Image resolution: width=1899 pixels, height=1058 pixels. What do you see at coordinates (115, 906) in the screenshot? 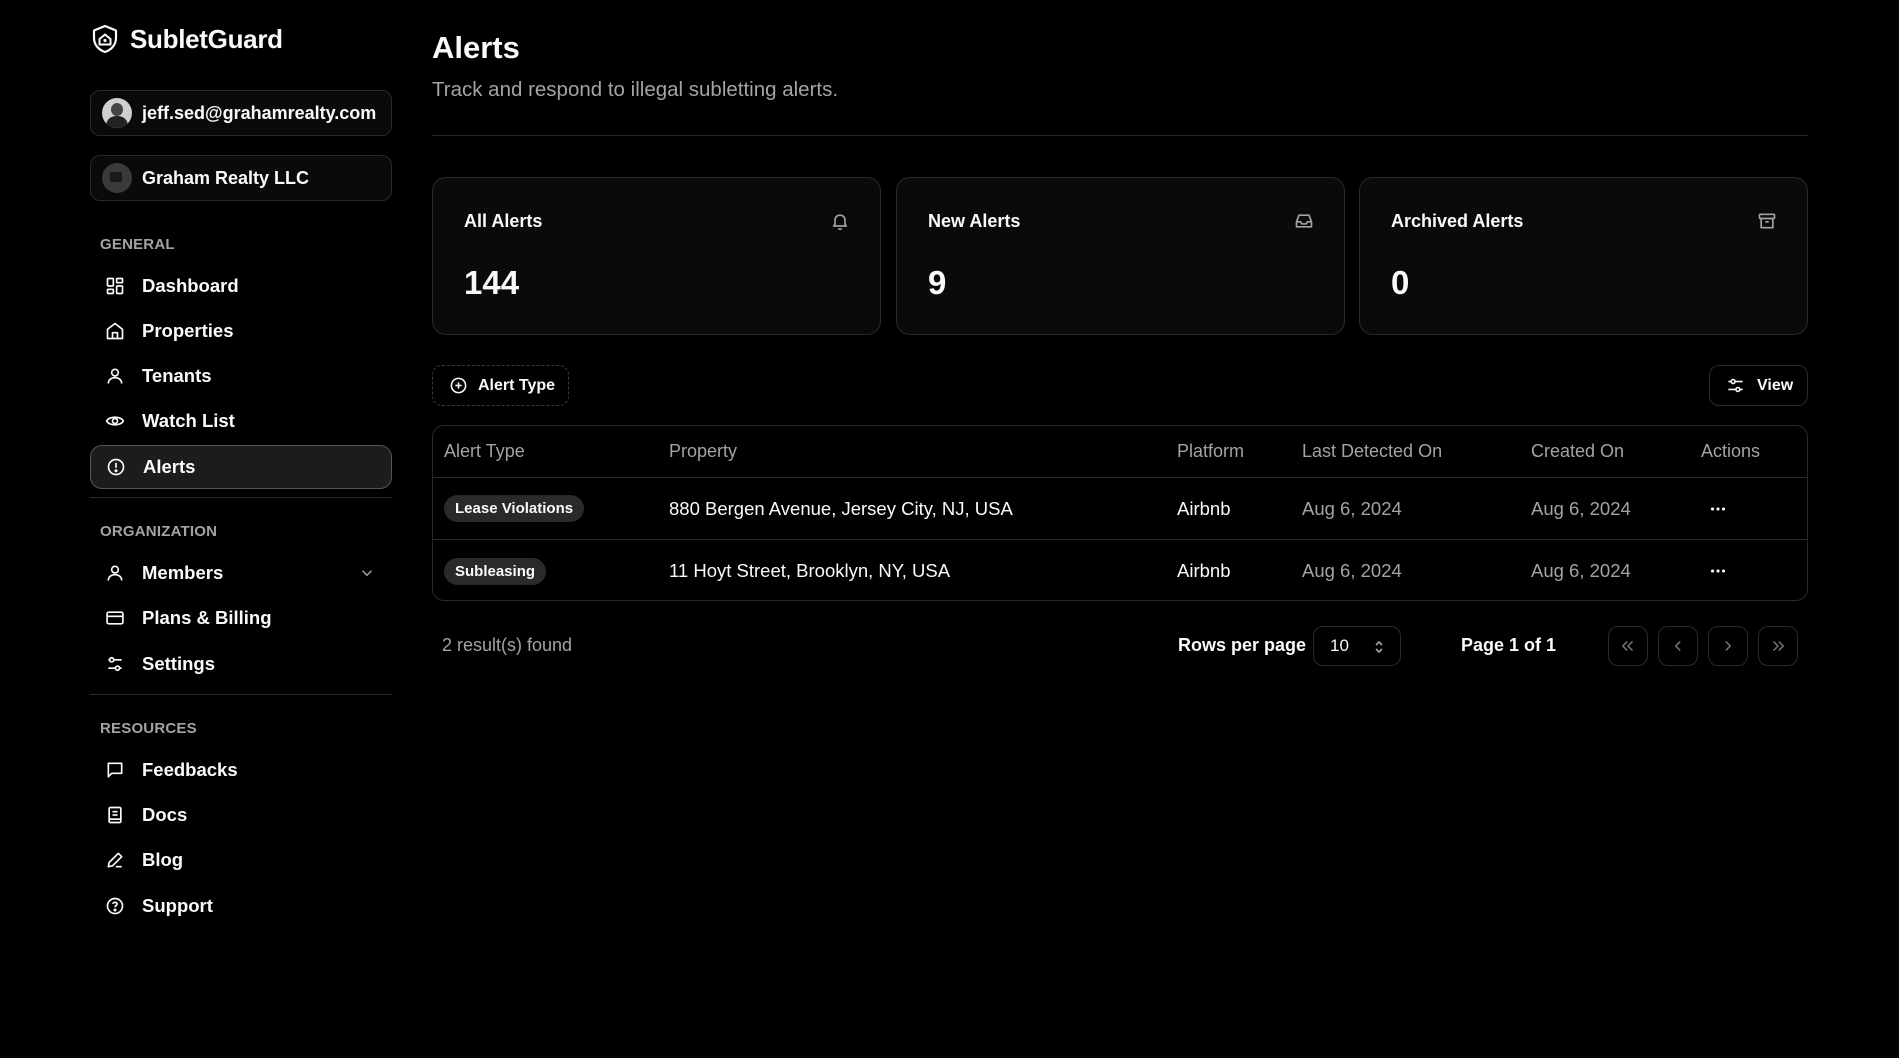
I see `help-circle-icon` at bounding box center [115, 906].